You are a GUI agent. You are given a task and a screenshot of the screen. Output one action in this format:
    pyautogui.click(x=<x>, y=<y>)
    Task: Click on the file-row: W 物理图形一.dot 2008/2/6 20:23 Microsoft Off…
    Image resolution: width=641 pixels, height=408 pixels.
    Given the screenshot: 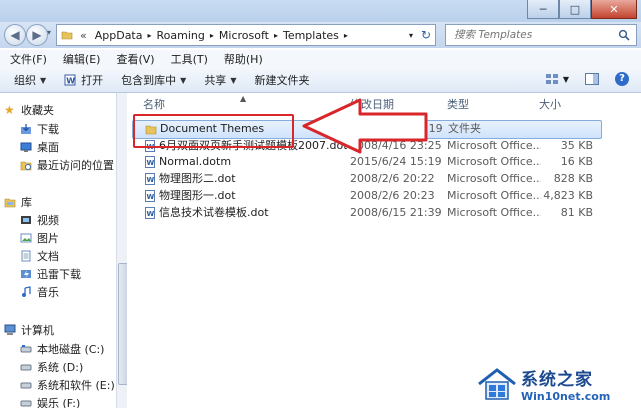 What is the action you would take?
    pyautogui.click(x=384, y=196)
    